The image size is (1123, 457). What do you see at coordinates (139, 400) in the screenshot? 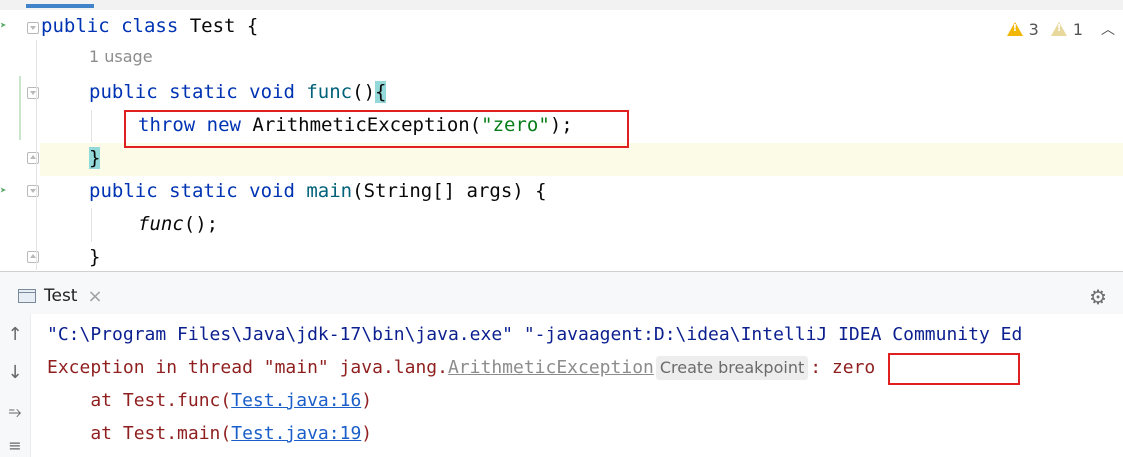
I see `stack-frame: at Test.func(` at bounding box center [139, 400].